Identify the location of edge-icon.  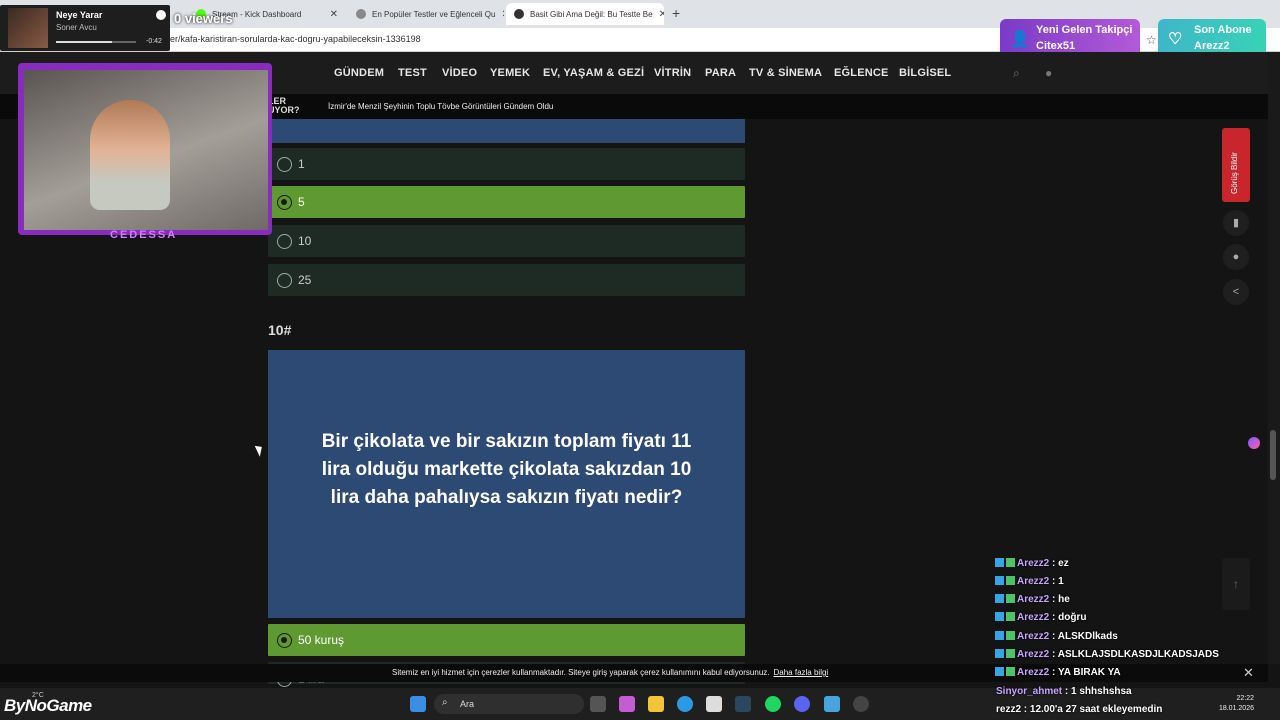
(685, 704).